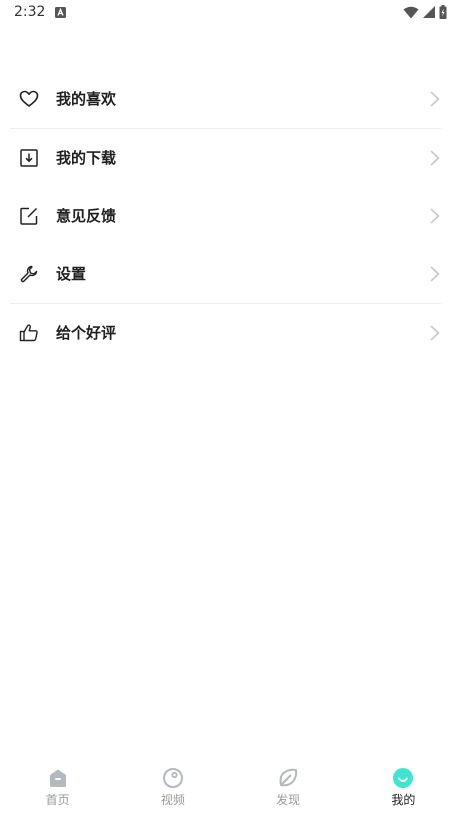 Image resolution: width=461 pixels, height=819 pixels. I want to click on tab-profile: 我的, so click(403, 788).